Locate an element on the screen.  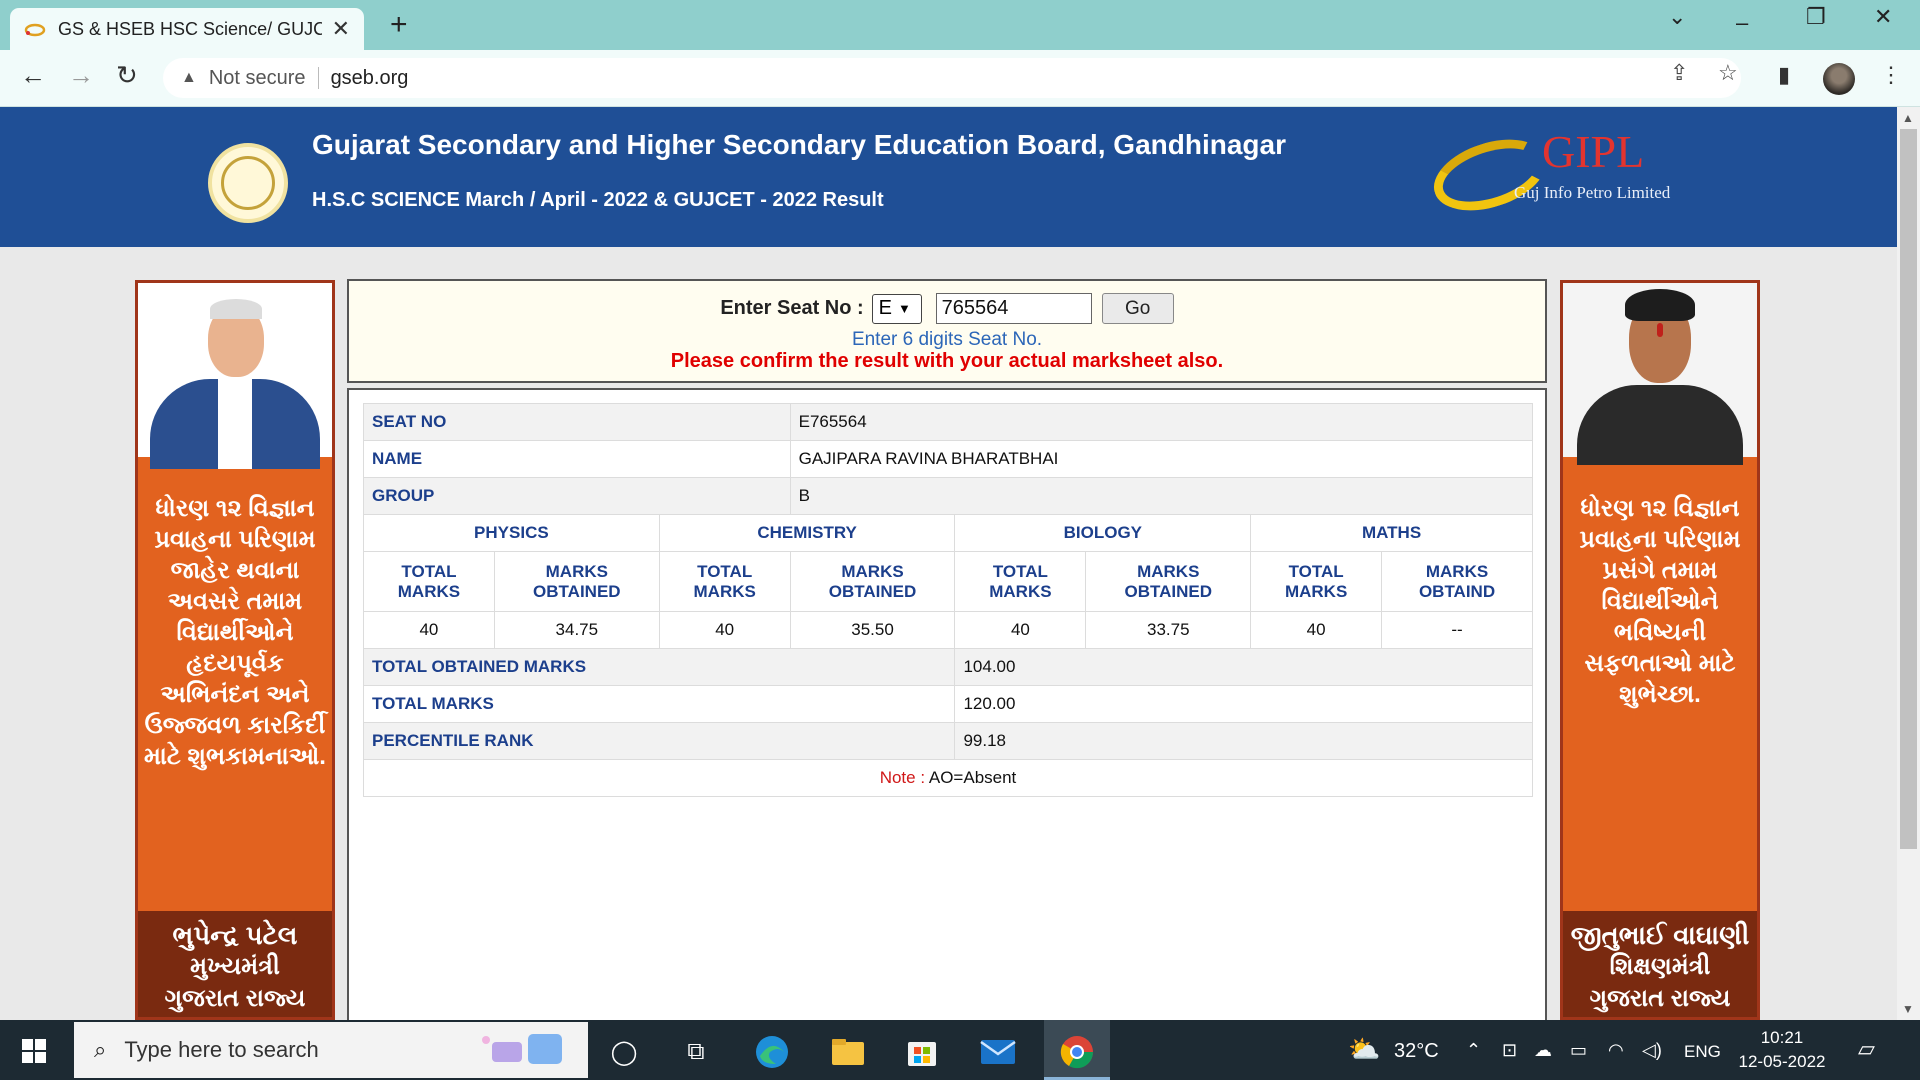
seat-hint: Enter 6 digits Seat No. is located at coordinates (947, 339).